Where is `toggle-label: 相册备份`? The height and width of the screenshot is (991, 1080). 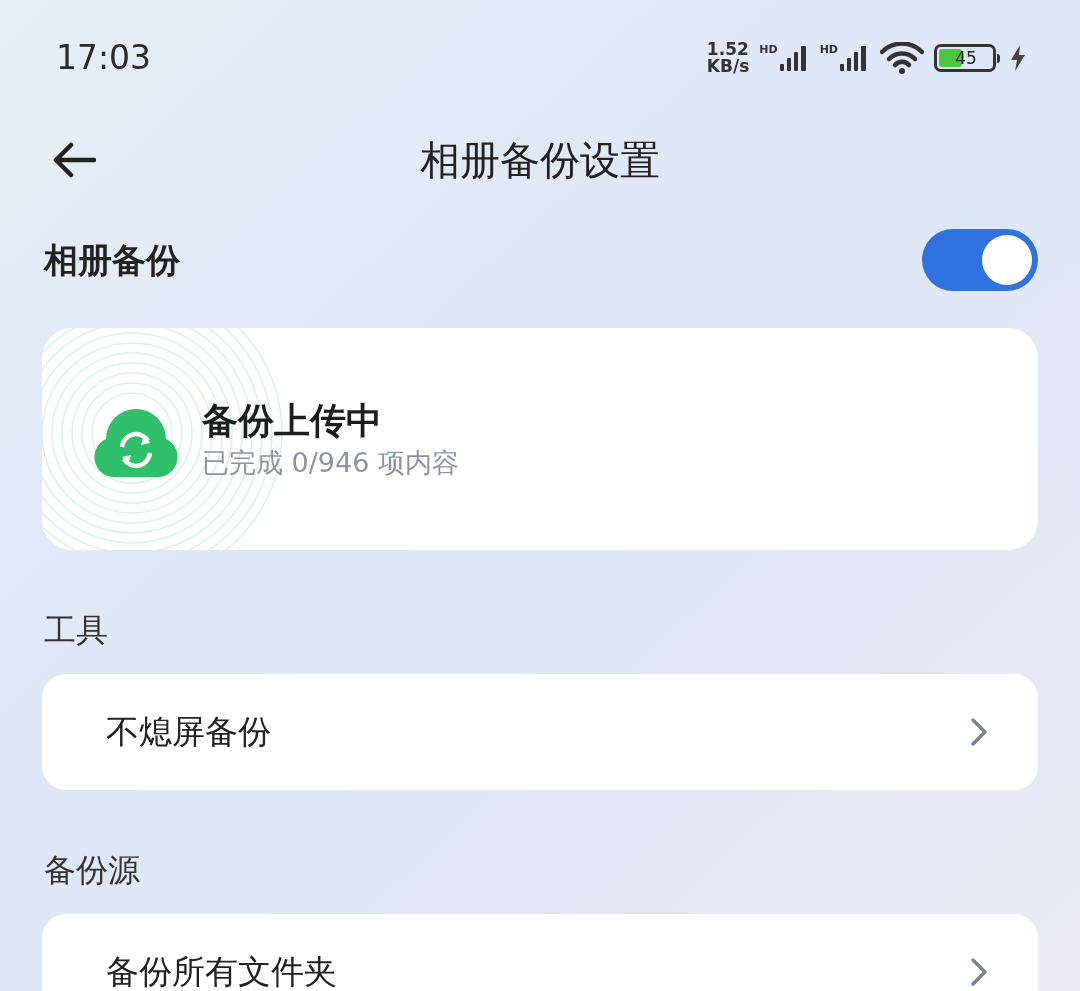 toggle-label: 相册备份 is located at coordinates (112, 260).